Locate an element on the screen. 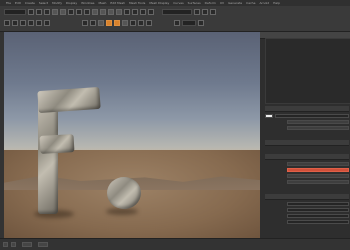 Image resolution: width=350 pixels, height=250 pixels. select-tool-icon is located at coordinates (7, 23).